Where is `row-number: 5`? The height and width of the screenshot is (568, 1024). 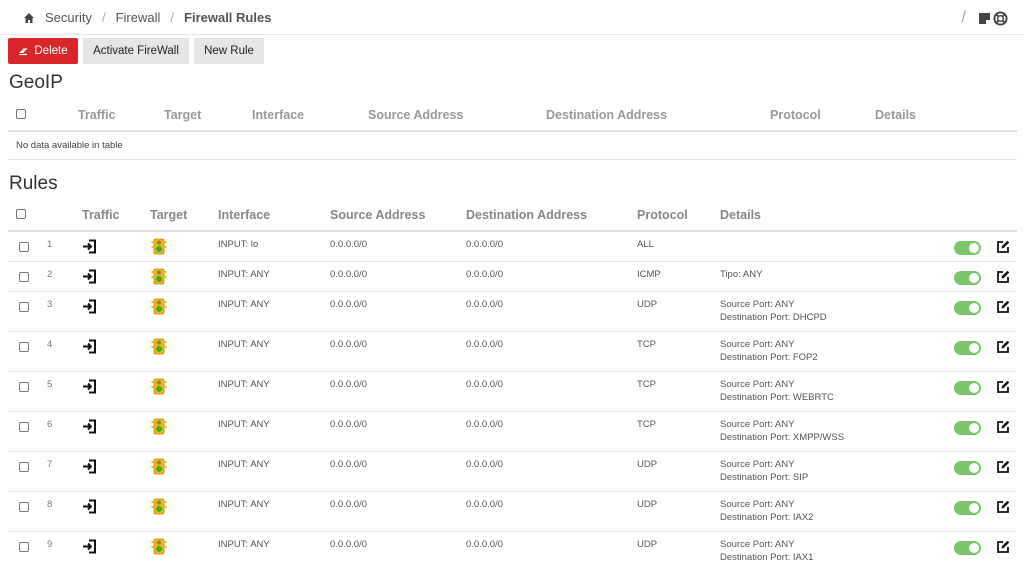
row-number: 5 is located at coordinates (50, 384).